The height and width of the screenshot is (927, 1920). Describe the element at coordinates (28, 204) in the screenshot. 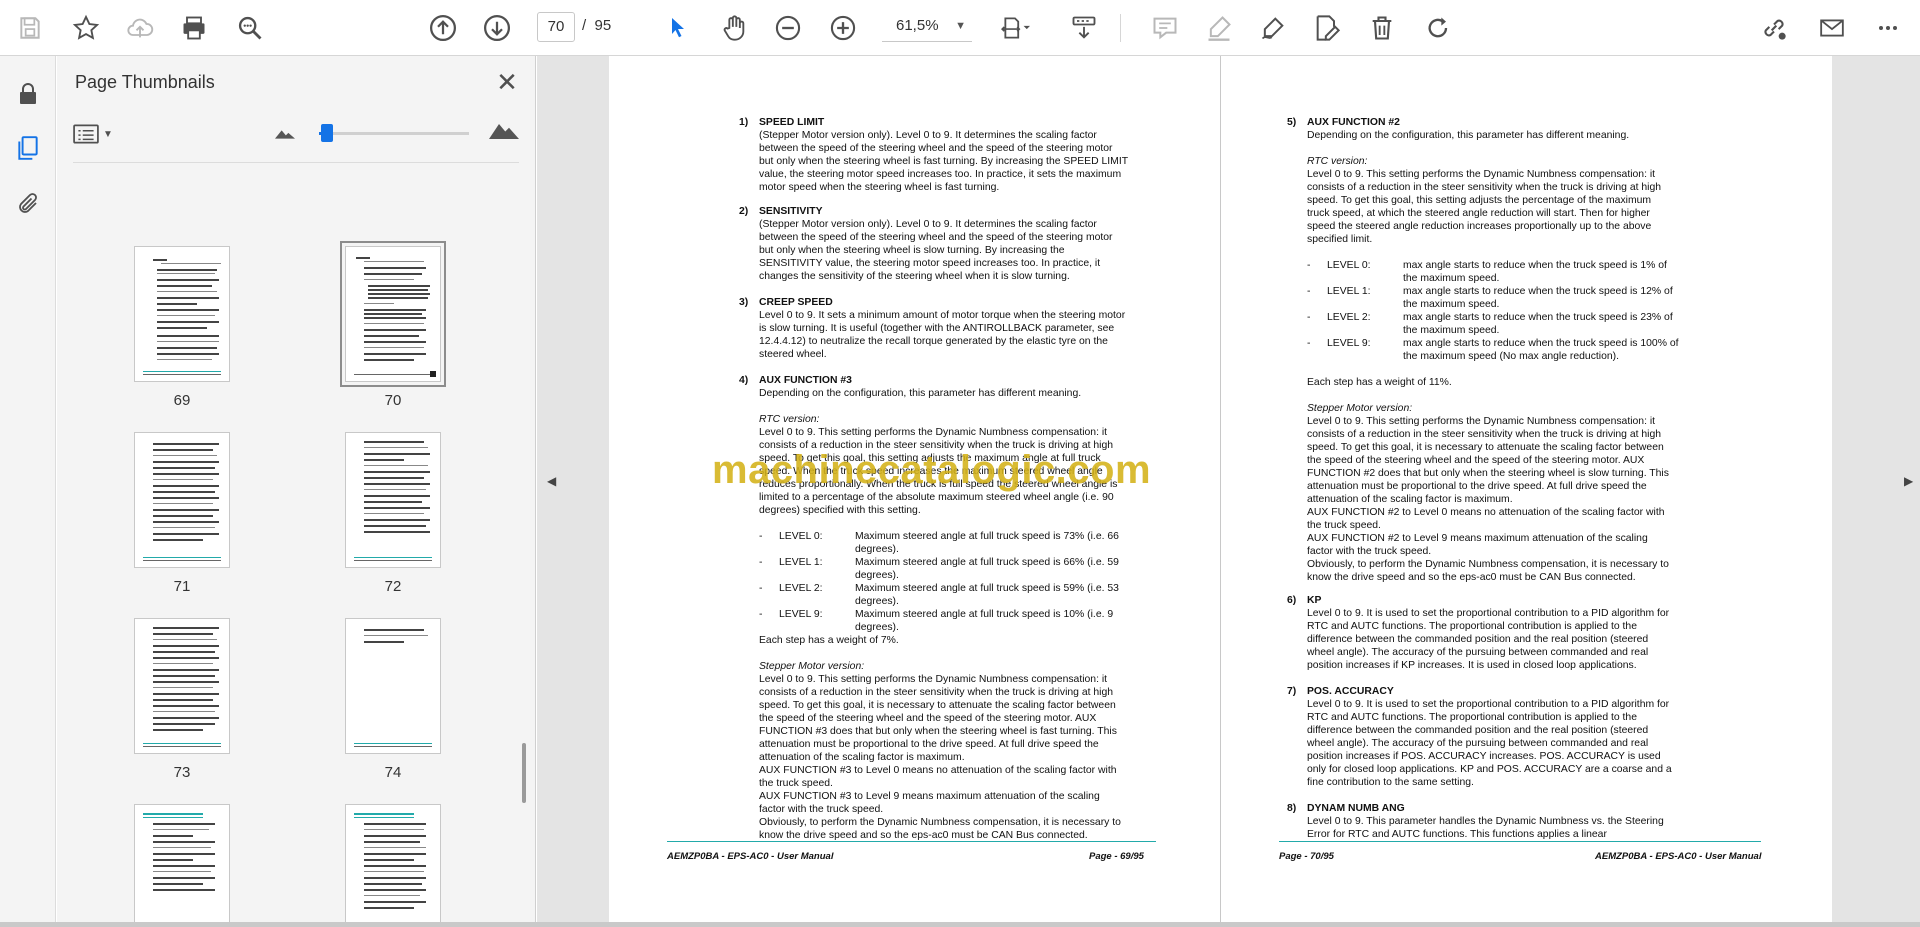

I see `attachment-icon` at that location.